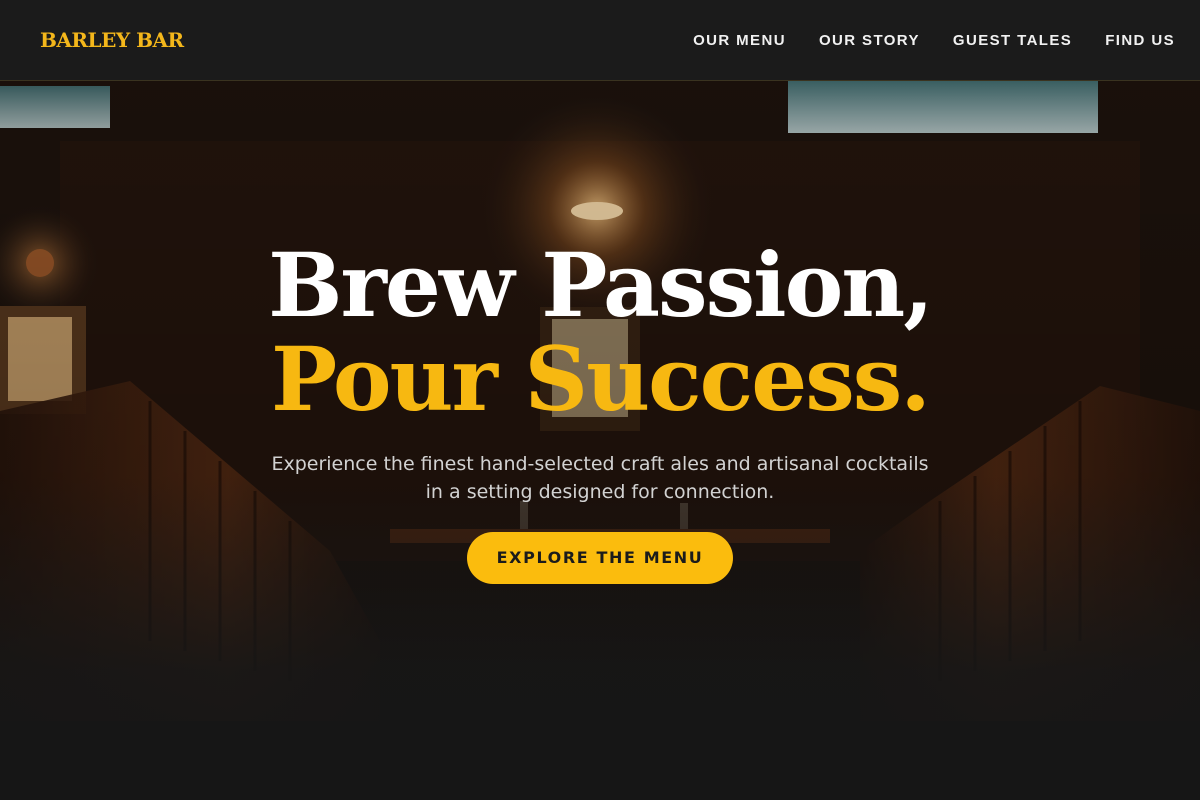  What do you see at coordinates (112, 40) in the screenshot?
I see `brand-logo: BARLEY BAR` at bounding box center [112, 40].